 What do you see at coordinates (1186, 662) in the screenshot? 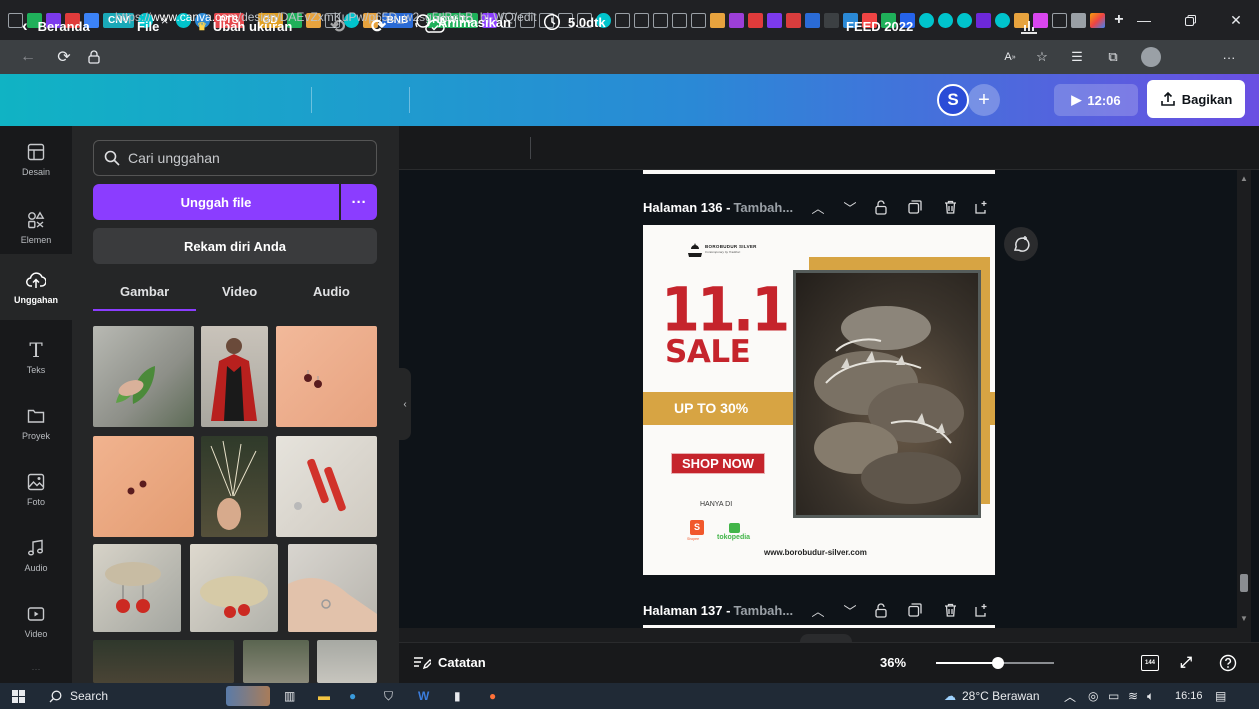
I see `fullscreen-icon: ⤢` at bounding box center [1186, 662].